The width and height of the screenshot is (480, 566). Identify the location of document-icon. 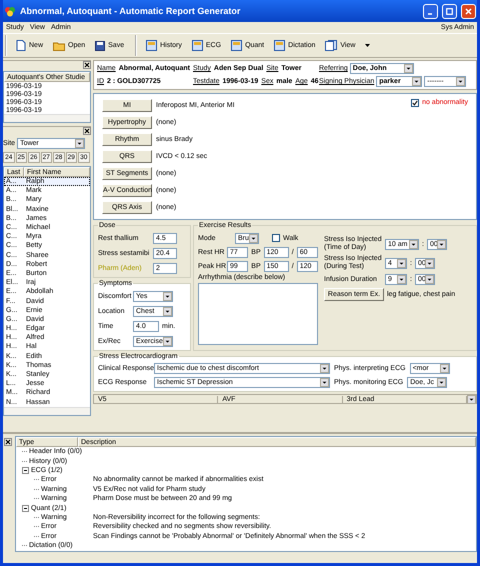
(21, 45).